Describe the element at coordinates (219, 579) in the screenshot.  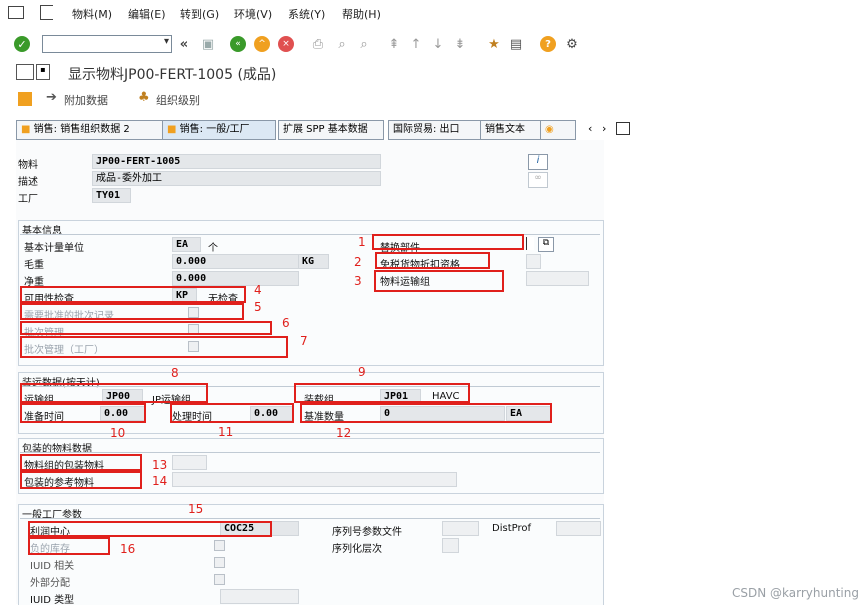
I see `external-allocation-checkbox` at that location.